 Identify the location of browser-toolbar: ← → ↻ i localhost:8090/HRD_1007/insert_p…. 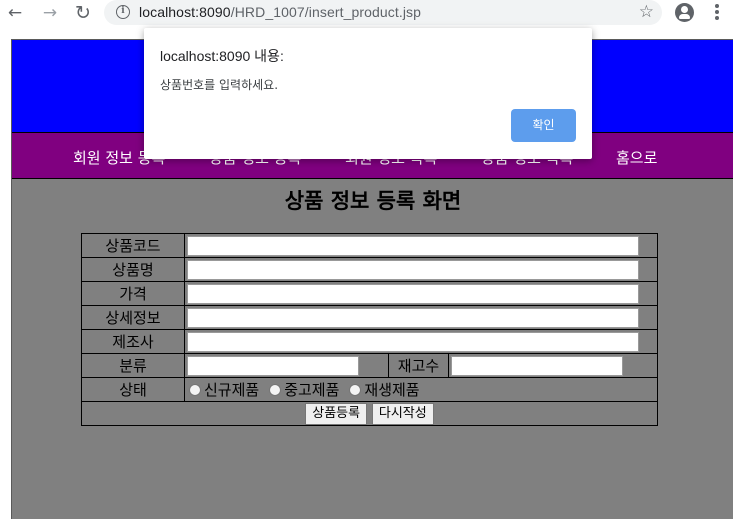
(366, 13).